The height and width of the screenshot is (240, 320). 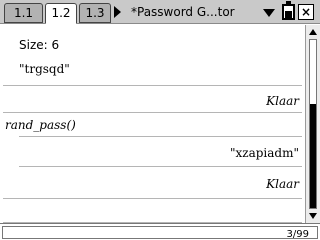 What do you see at coordinates (306, 12) in the screenshot?
I see `close-icon: ×` at bounding box center [306, 12].